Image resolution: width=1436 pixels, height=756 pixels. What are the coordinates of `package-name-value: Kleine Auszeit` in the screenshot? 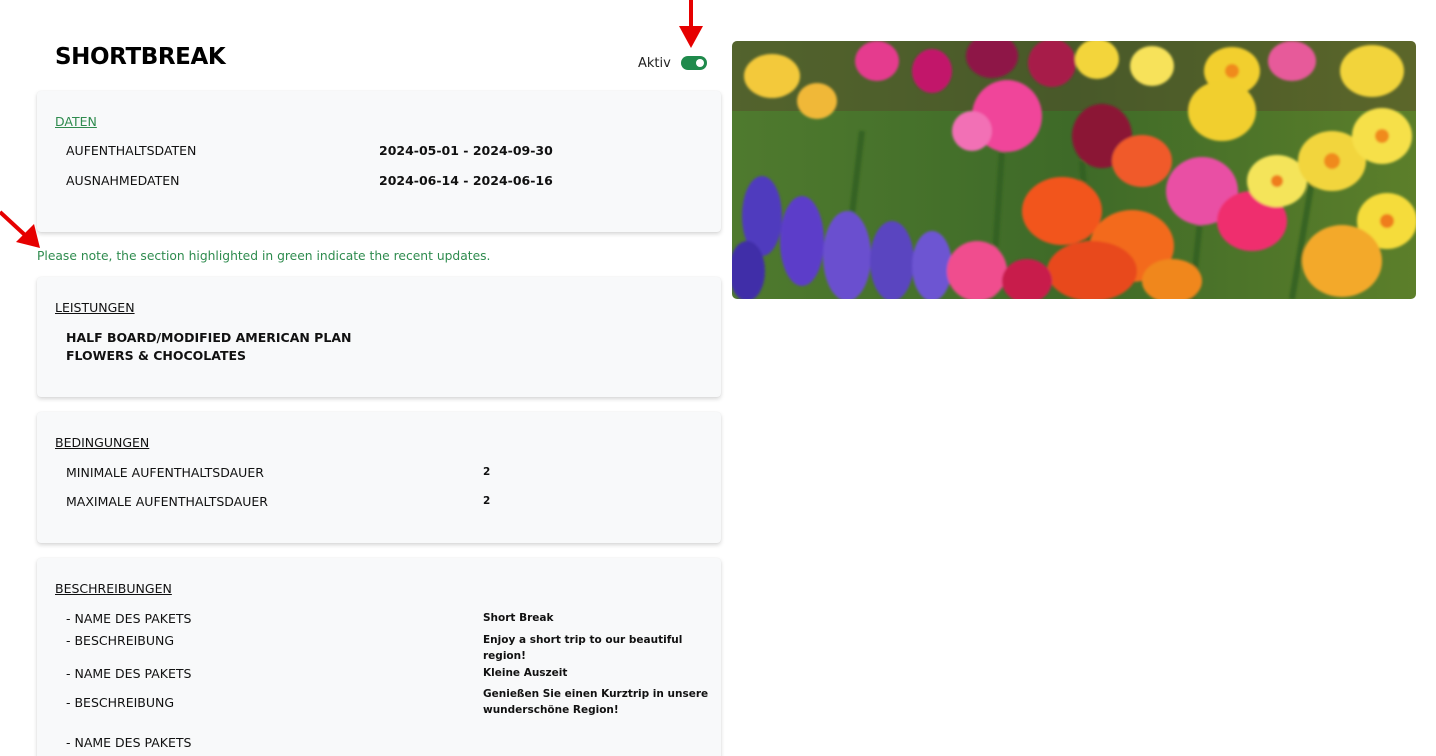 It's located at (525, 673).